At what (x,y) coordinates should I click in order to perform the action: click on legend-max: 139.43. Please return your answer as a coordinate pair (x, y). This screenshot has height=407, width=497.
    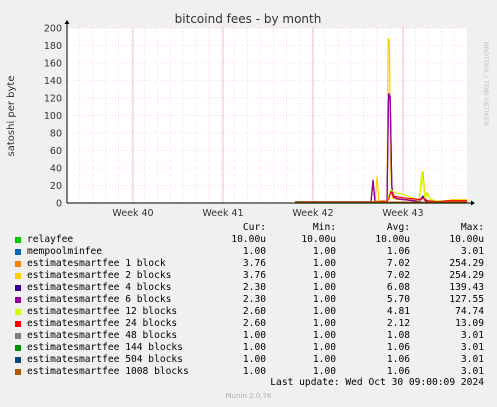
    Looking at the image, I should click on (466, 287).